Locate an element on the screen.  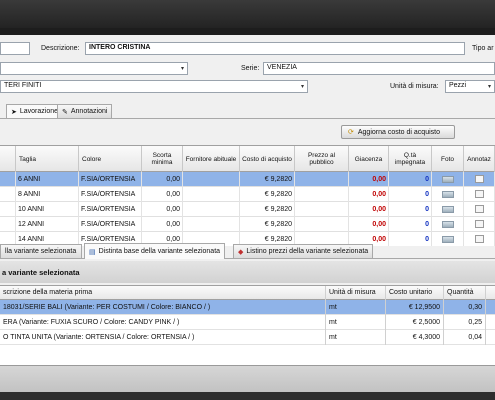
variant-row: 12 ANNI F.SIA/ORTENSIA 0,00 € 9,2820 0,00 0 is located at coordinates (247, 224).